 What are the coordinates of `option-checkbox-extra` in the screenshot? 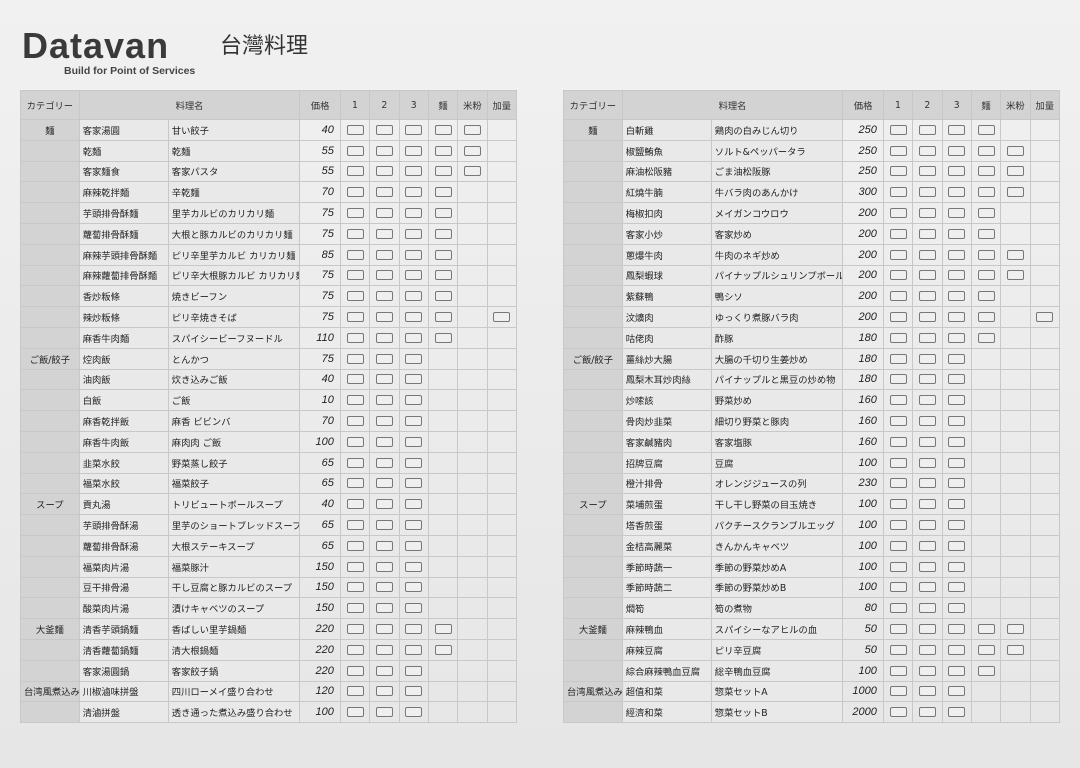 It's located at (1045, 317).